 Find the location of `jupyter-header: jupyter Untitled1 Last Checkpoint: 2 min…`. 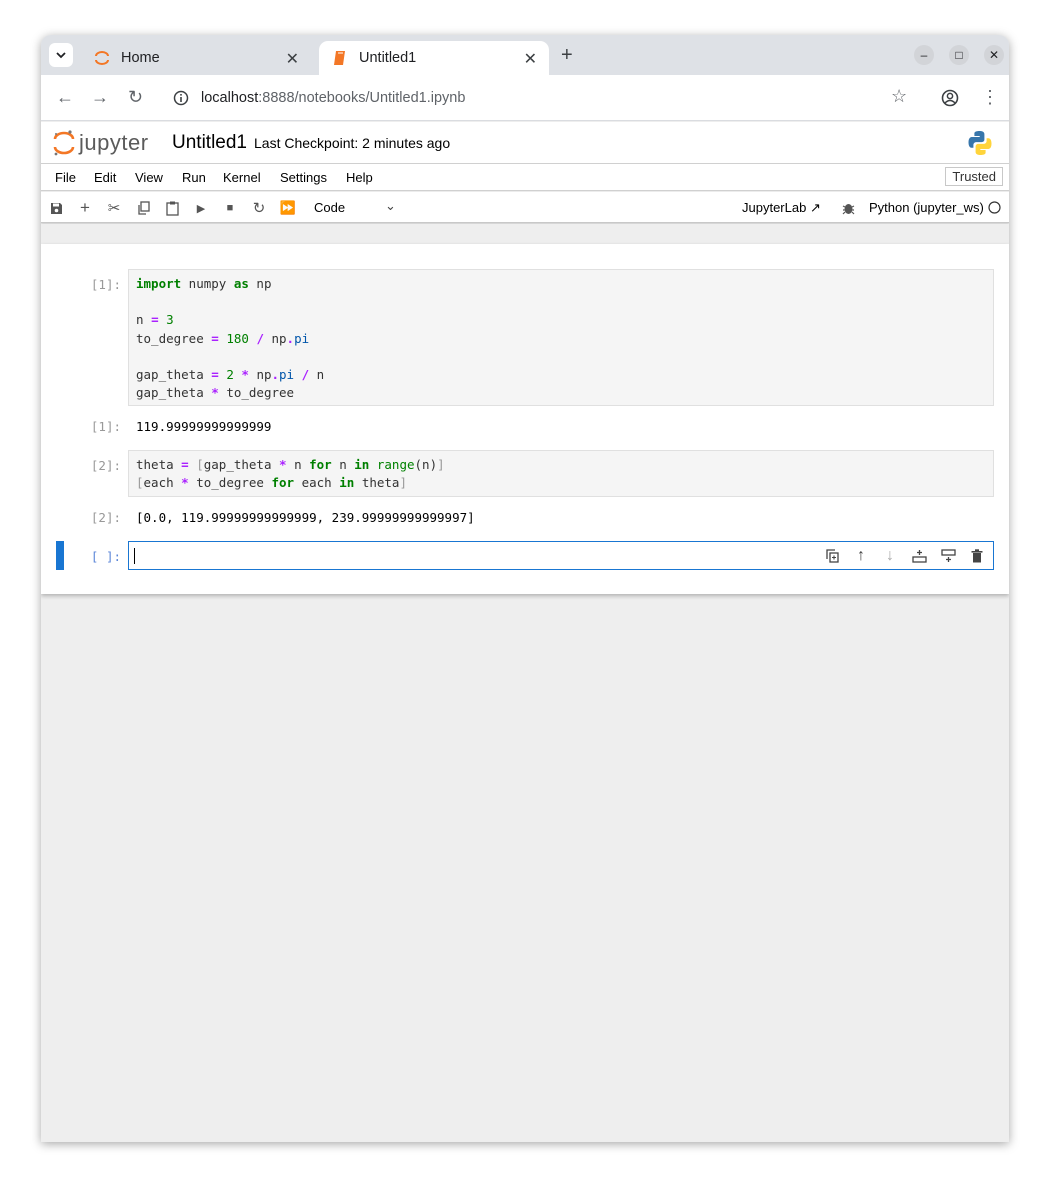

jupyter-header: jupyter Untitled1 Last Checkpoint: 2 min… is located at coordinates (525, 143).